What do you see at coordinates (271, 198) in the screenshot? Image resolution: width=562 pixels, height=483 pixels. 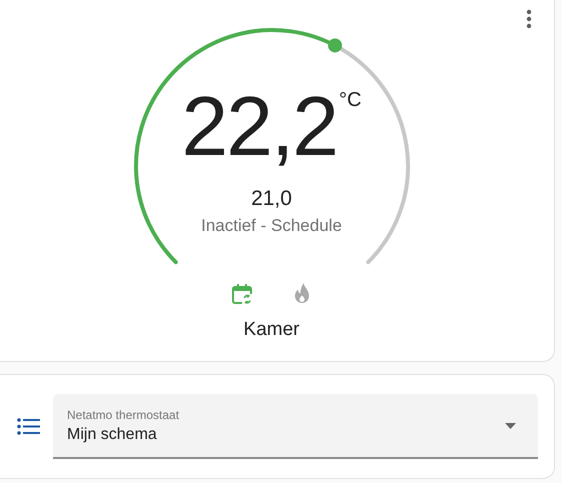 I see `target-temperature: 21,0` at bounding box center [271, 198].